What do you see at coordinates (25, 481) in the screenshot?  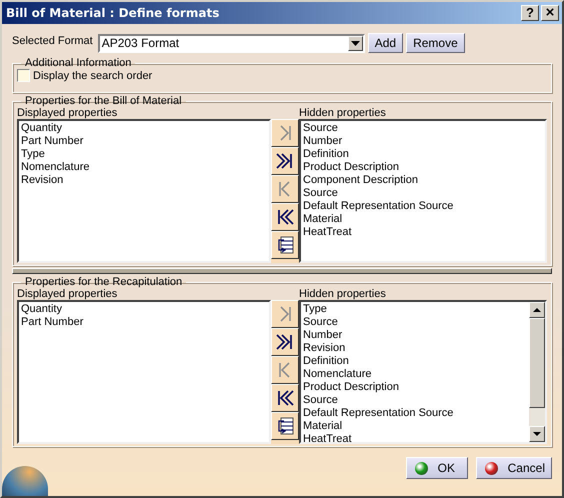 I see `globe-decoration` at bounding box center [25, 481].